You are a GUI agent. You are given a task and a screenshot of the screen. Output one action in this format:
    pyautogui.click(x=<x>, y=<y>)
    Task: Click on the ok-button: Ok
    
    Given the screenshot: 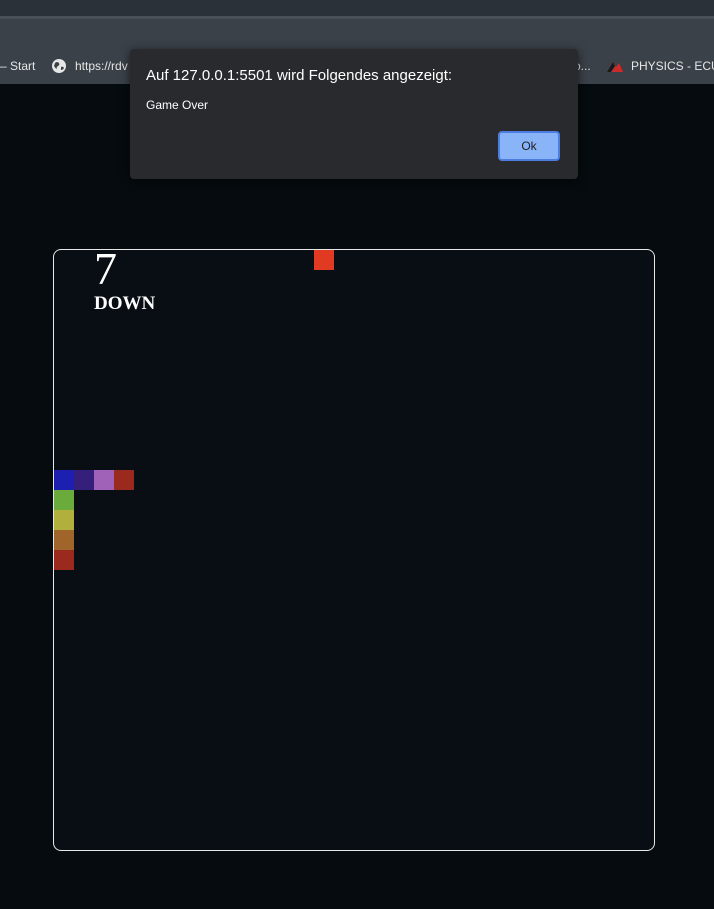 What is the action you would take?
    pyautogui.click(x=529, y=146)
    